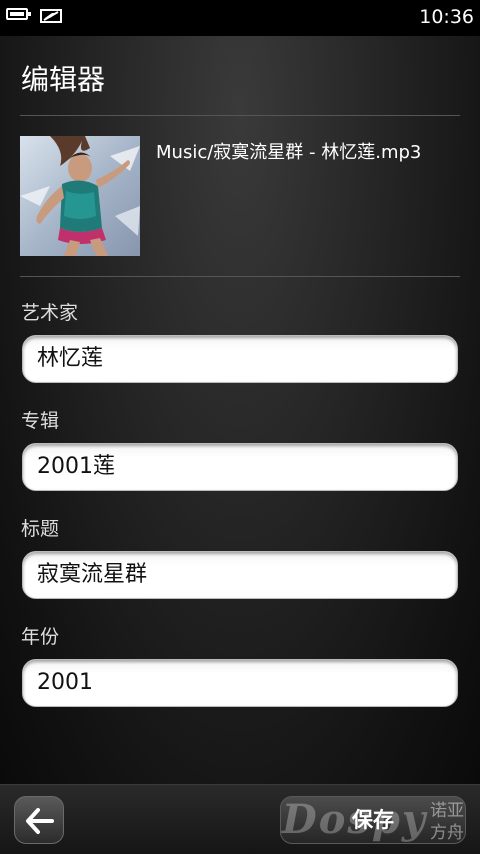  I want to click on artist-field: 林忆莲, so click(240, 359).